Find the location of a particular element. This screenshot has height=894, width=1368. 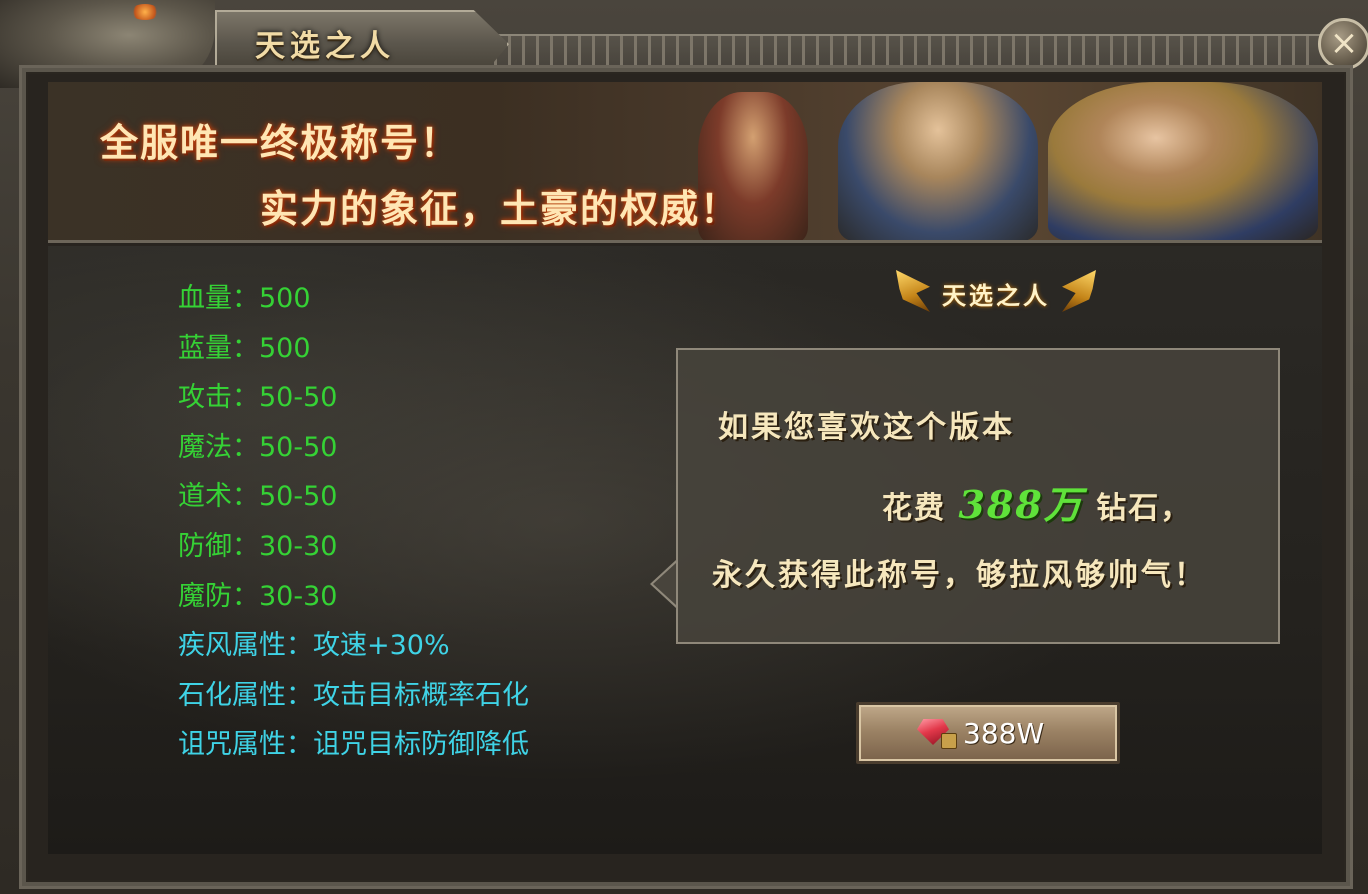

banner-headline: 全服唯一终极称号！ is located at coordinates (280, 143).